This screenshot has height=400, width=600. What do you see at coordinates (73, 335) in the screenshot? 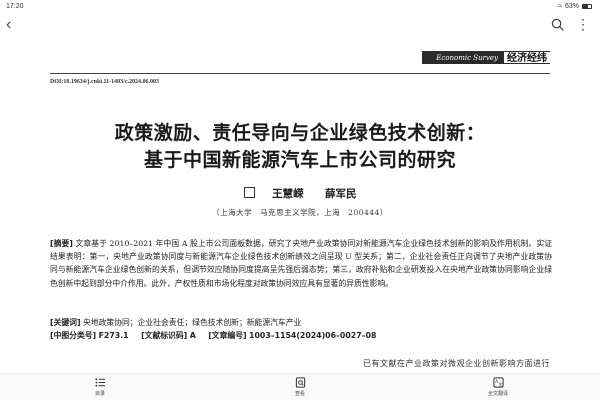
I see `clc-label: [中图分类号]` at bounding box center [73, 335].